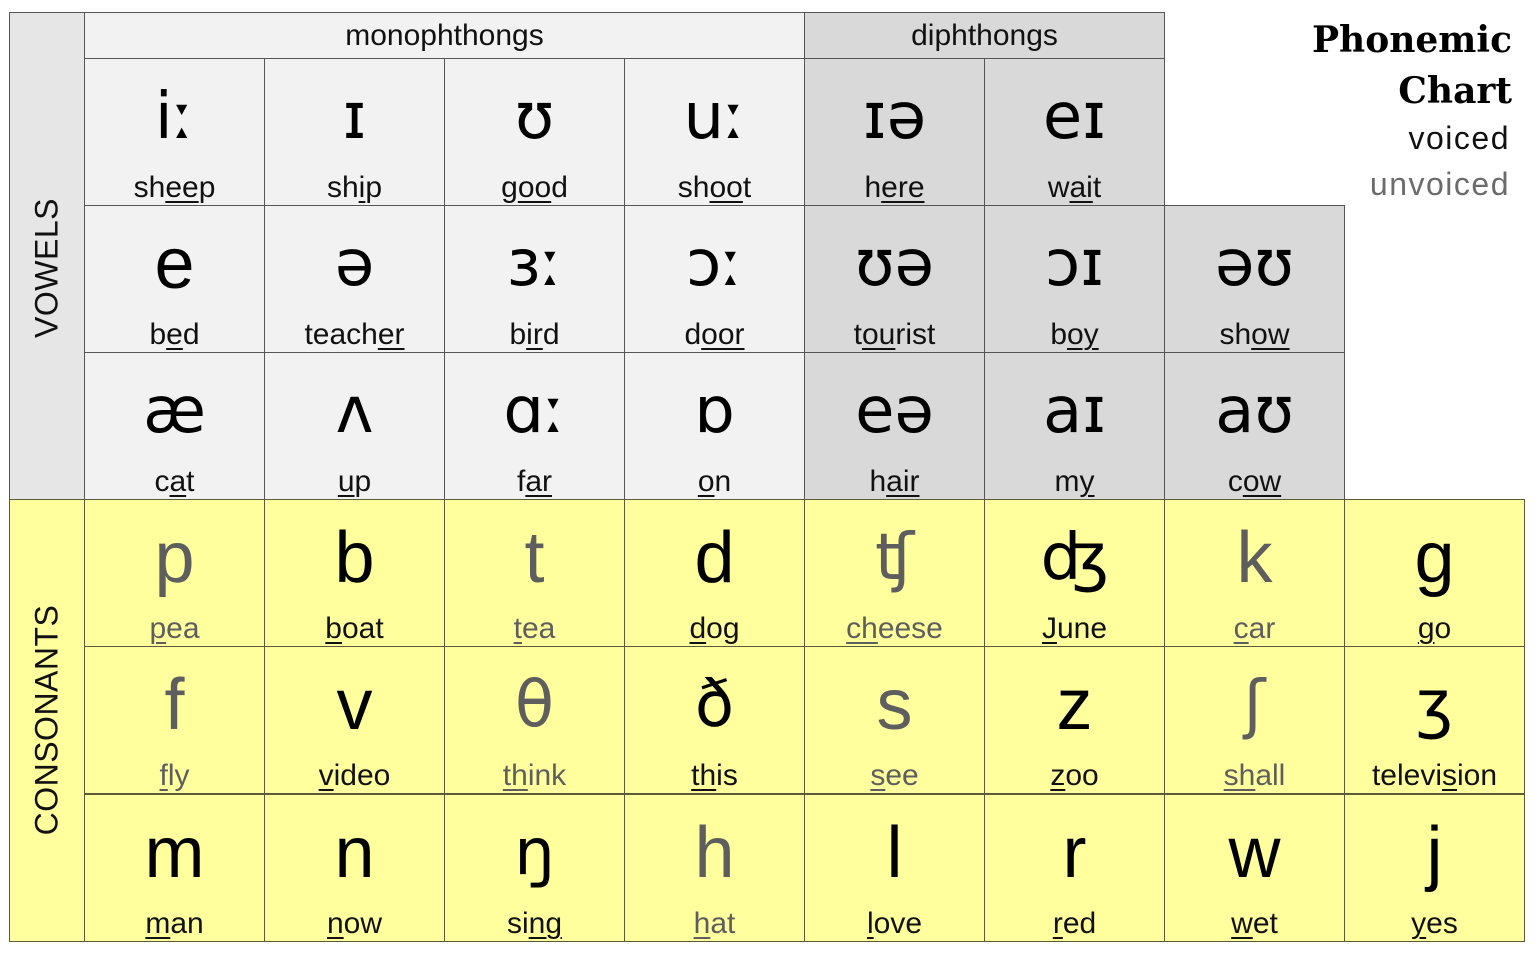  What do you see at coordinates (714, 426) in the screenshot?
I see `monophthong-cell: ɒ on` at bounding box center [714, 426].